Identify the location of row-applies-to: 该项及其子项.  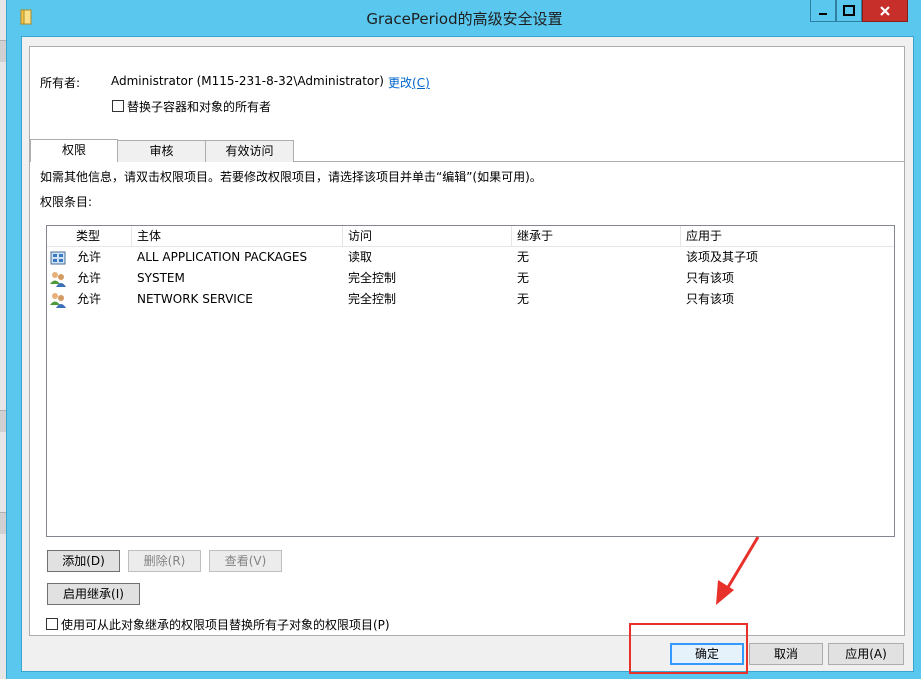
(722, 257).